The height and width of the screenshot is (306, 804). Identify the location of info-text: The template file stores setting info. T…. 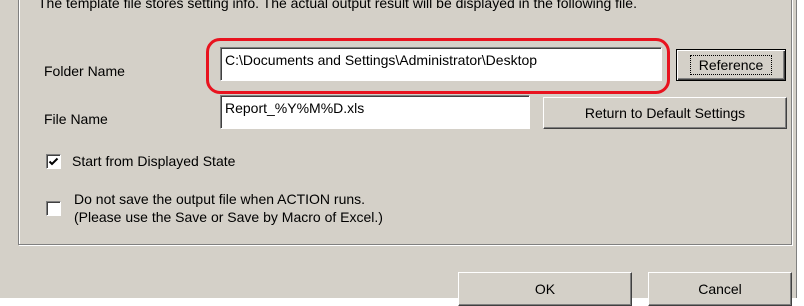
(337, 5).